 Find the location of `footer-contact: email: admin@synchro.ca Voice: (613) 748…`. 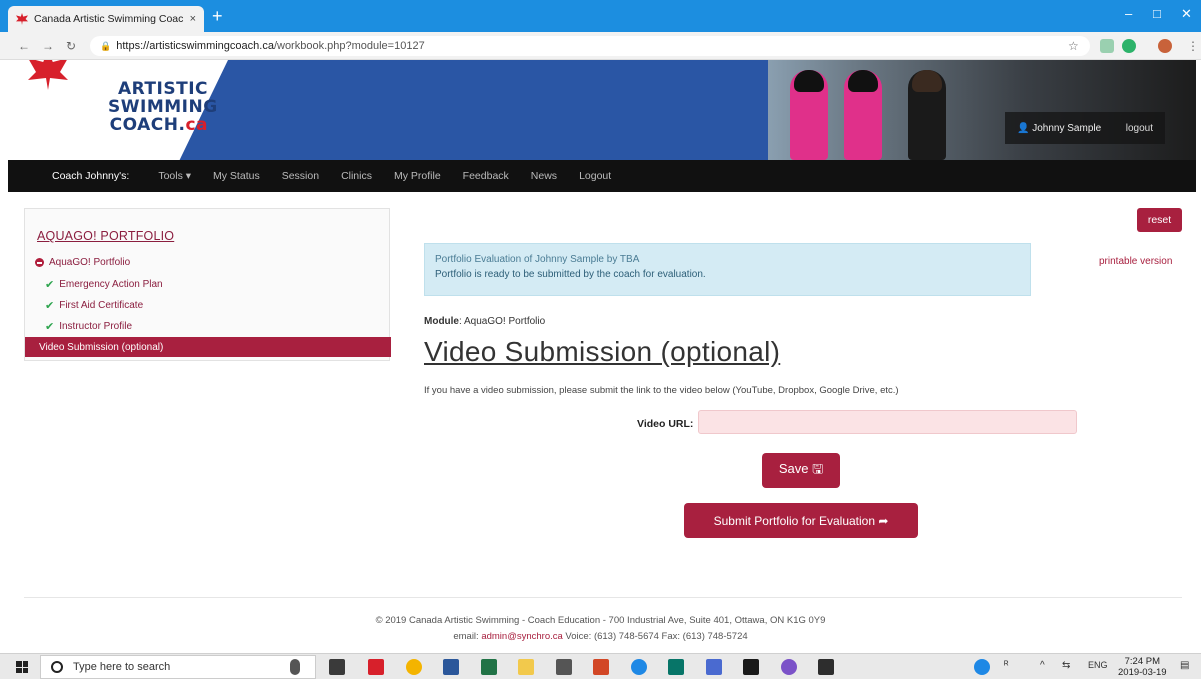

footer-contact: email: admin@synchro.ca Voice: (613) 748… is located at coordinates (600, 636).